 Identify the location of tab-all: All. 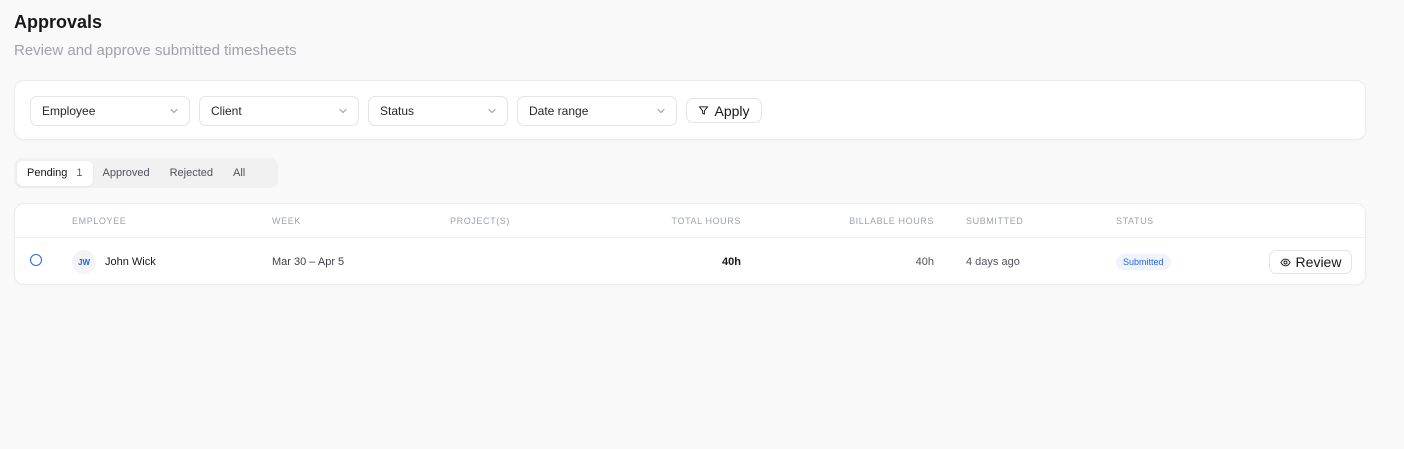
(239, 173).